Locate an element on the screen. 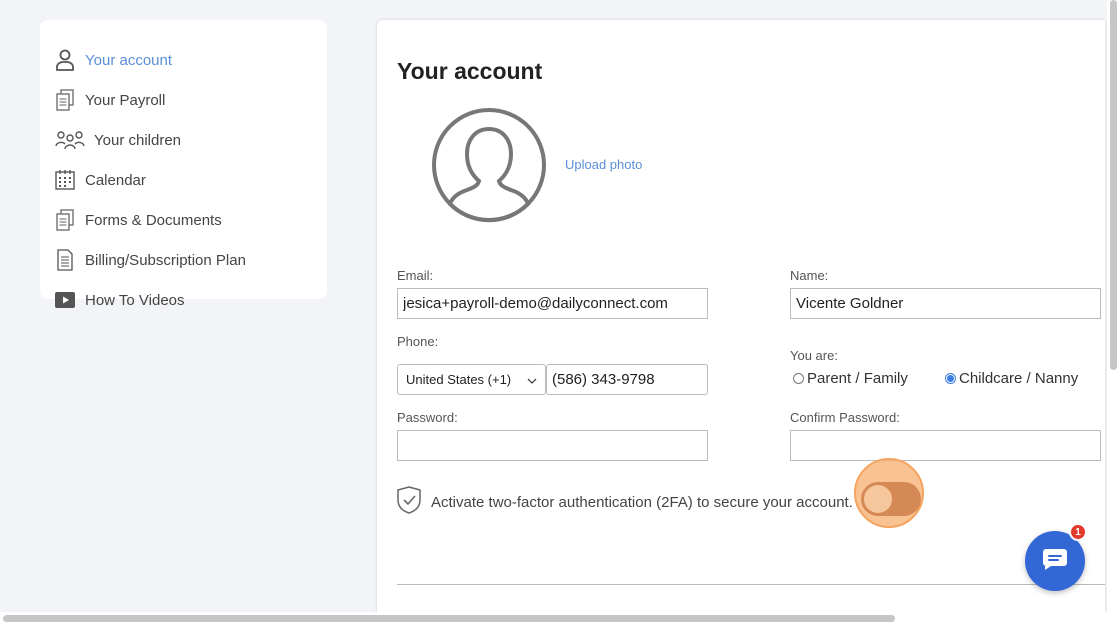 The height and width of the screenshot is (626, 1120). phone-label: Phone: is located at coordinates (418, 341).